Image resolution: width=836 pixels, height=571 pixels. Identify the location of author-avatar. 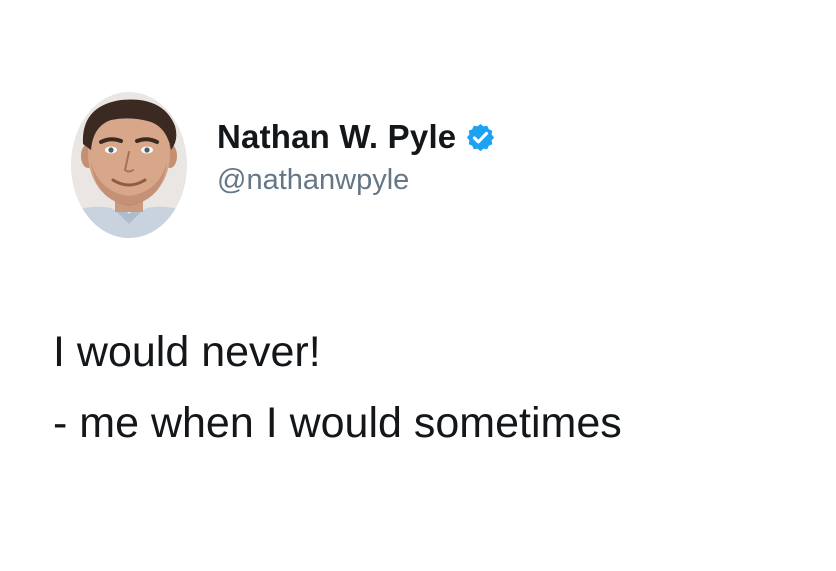
(129, 165).